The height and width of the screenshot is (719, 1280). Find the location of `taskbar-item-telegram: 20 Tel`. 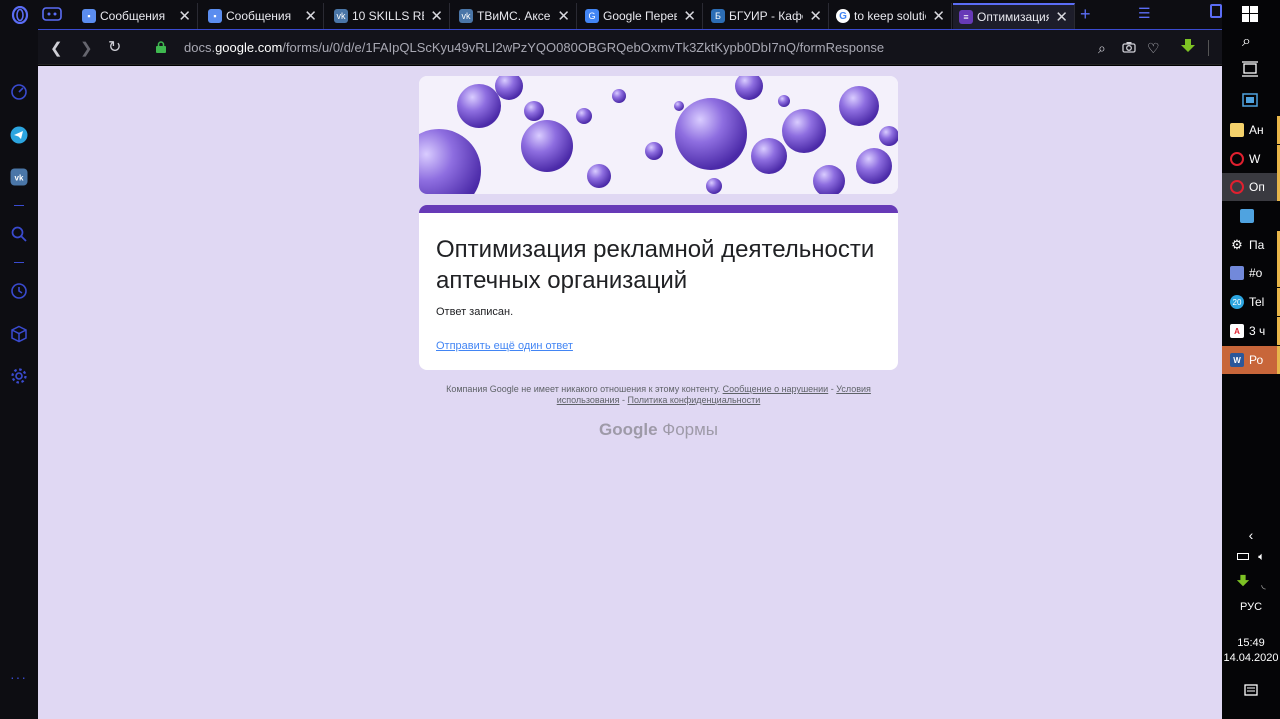

taskbar-item-telegram: 20 Tel is located at coordinates (1251, 302).